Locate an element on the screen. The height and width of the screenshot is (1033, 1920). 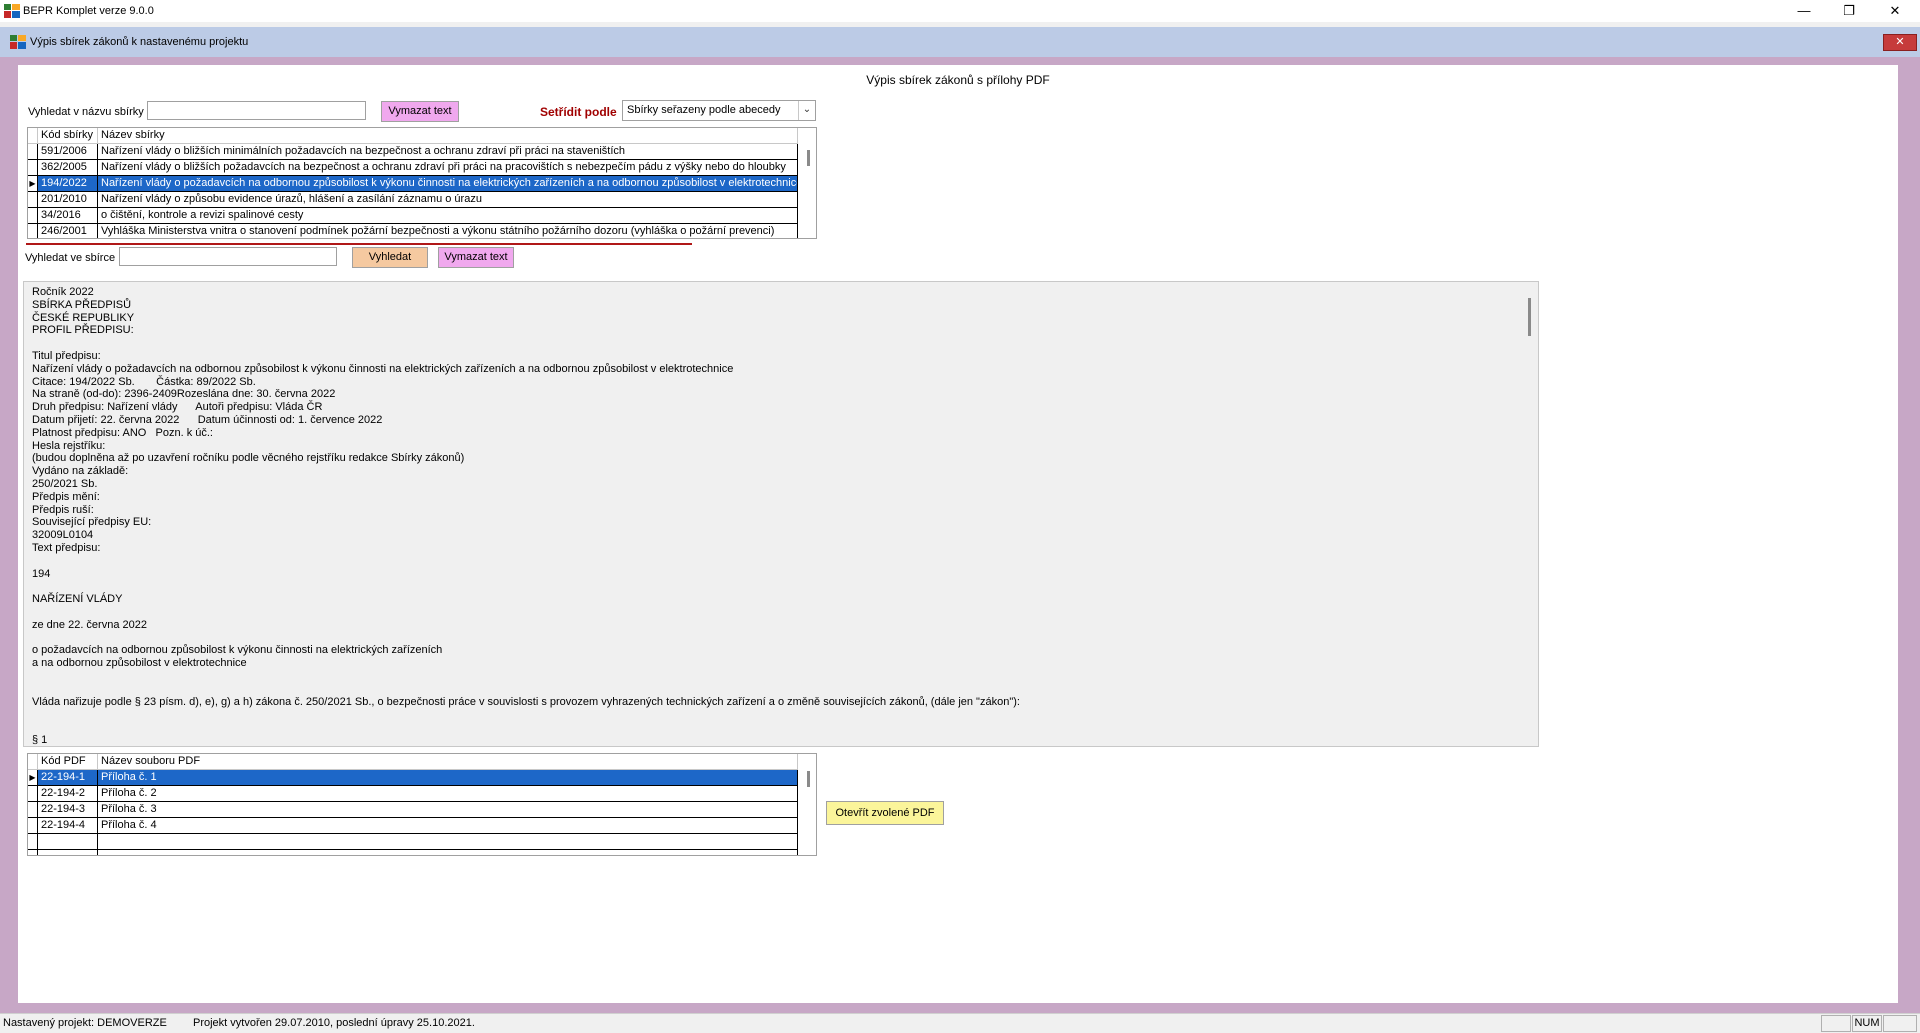
chevron-down-icon: ⌄ is located at coordinates (806, 110).